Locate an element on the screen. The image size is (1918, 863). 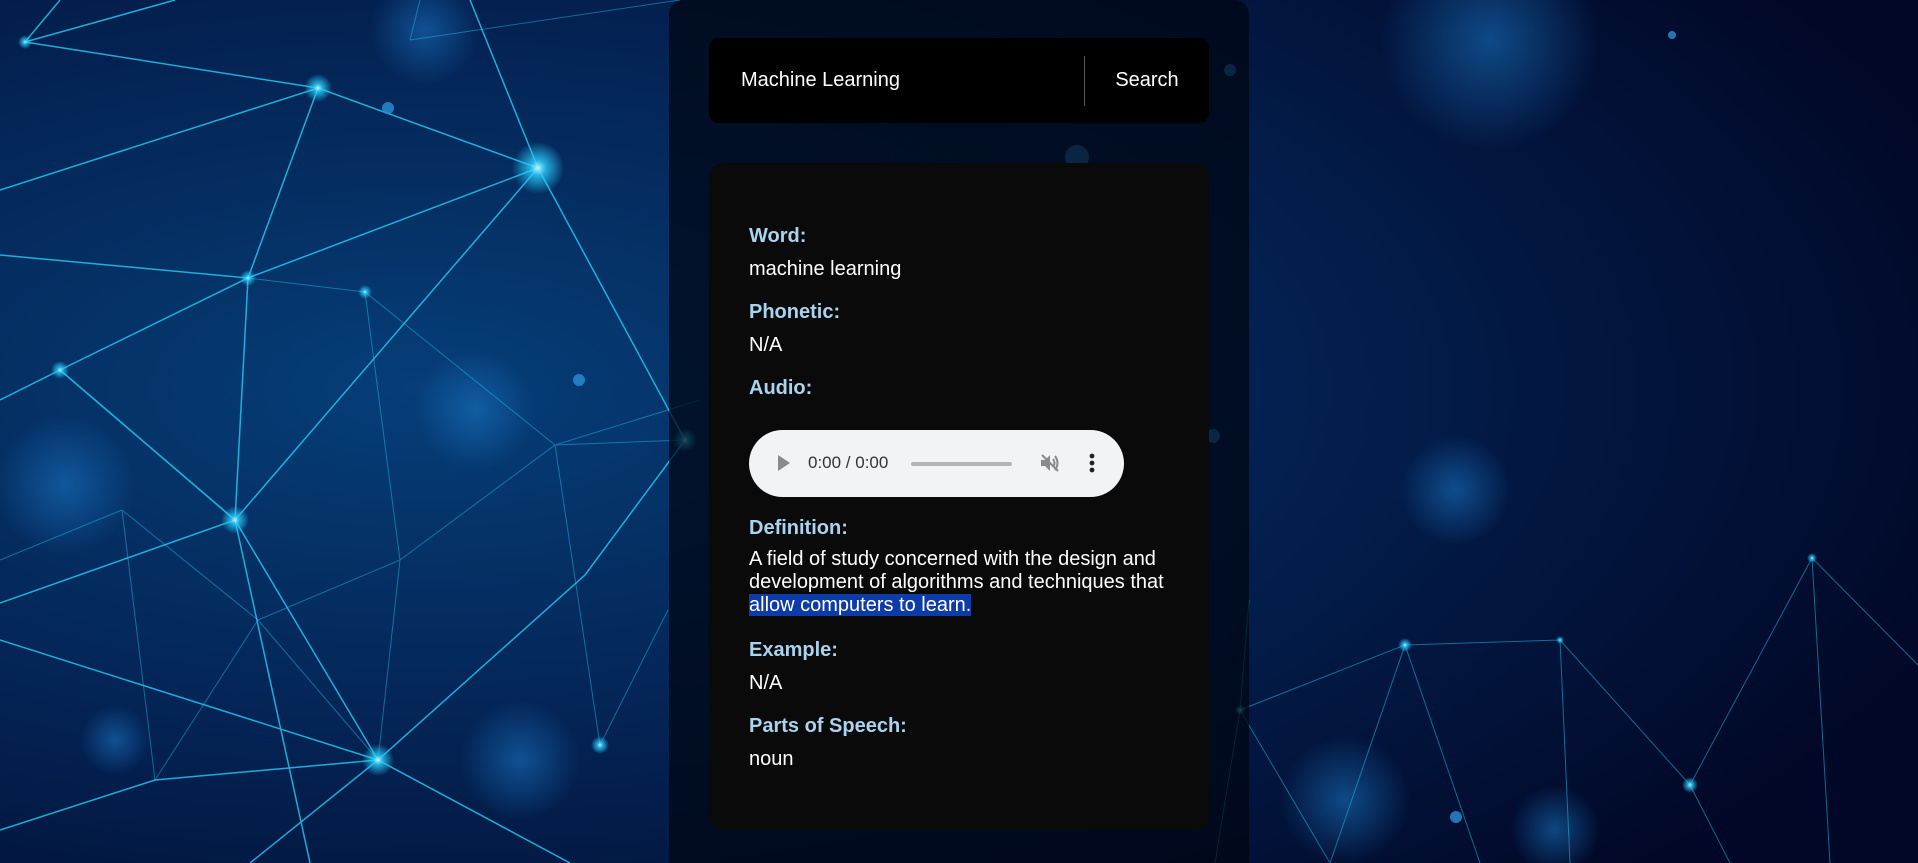
example-label: Example: is located at coordinates (793, 650).